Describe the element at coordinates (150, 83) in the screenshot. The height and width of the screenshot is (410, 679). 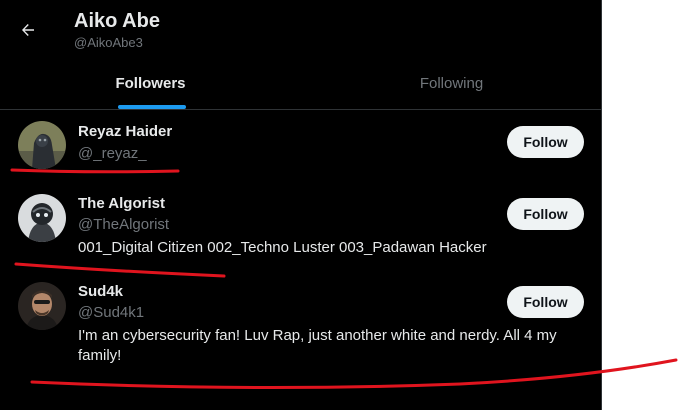
I see `tab-followers: Followers` at that location.